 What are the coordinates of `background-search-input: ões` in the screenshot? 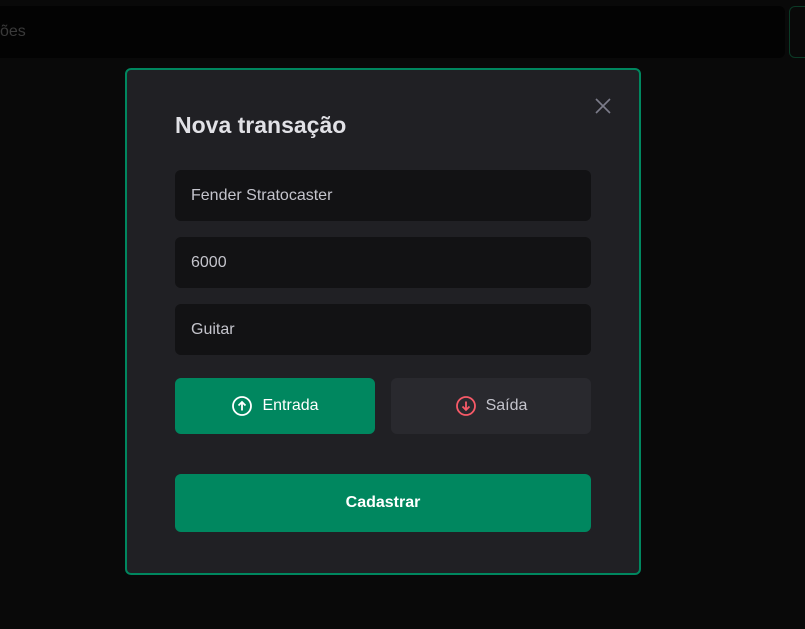 It's located at (392, 32).